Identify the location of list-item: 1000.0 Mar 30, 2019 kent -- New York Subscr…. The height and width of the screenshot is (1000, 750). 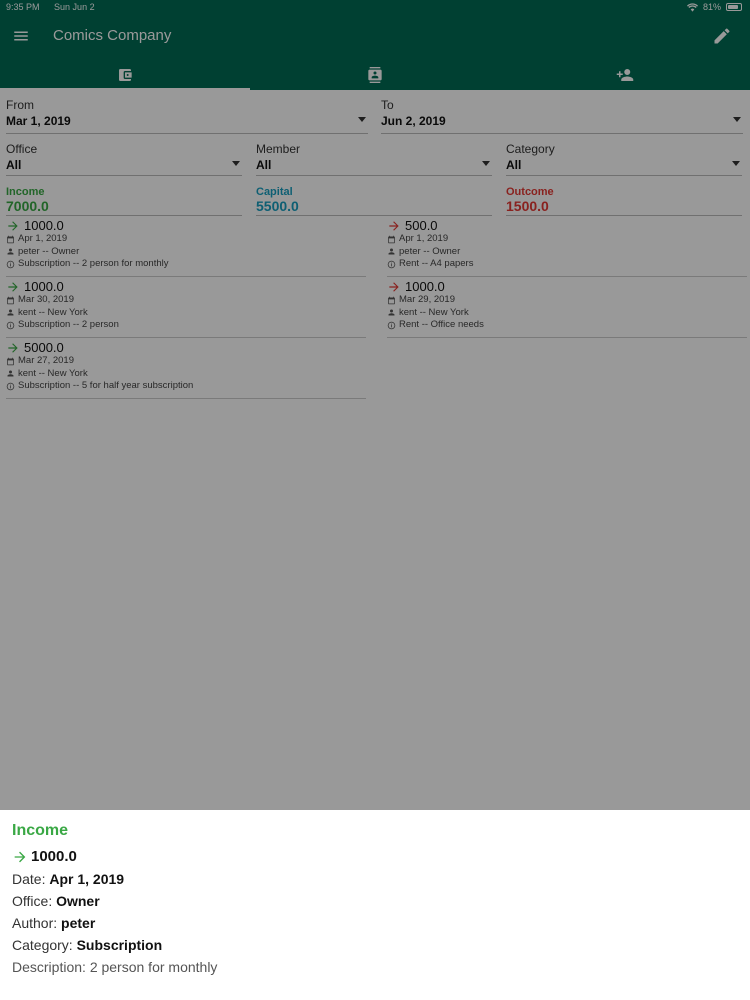
(186, 307).